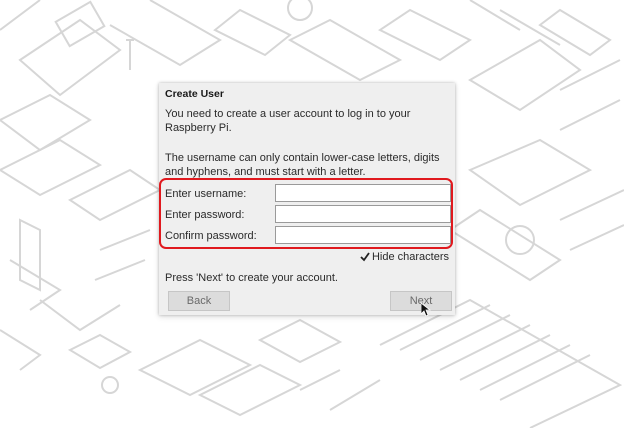 The width and height of the screenshot is (624, 428). What do you see at coordinates (363, 193) in the screenshot?
I see `username-input` at bounding box center [363, 193].